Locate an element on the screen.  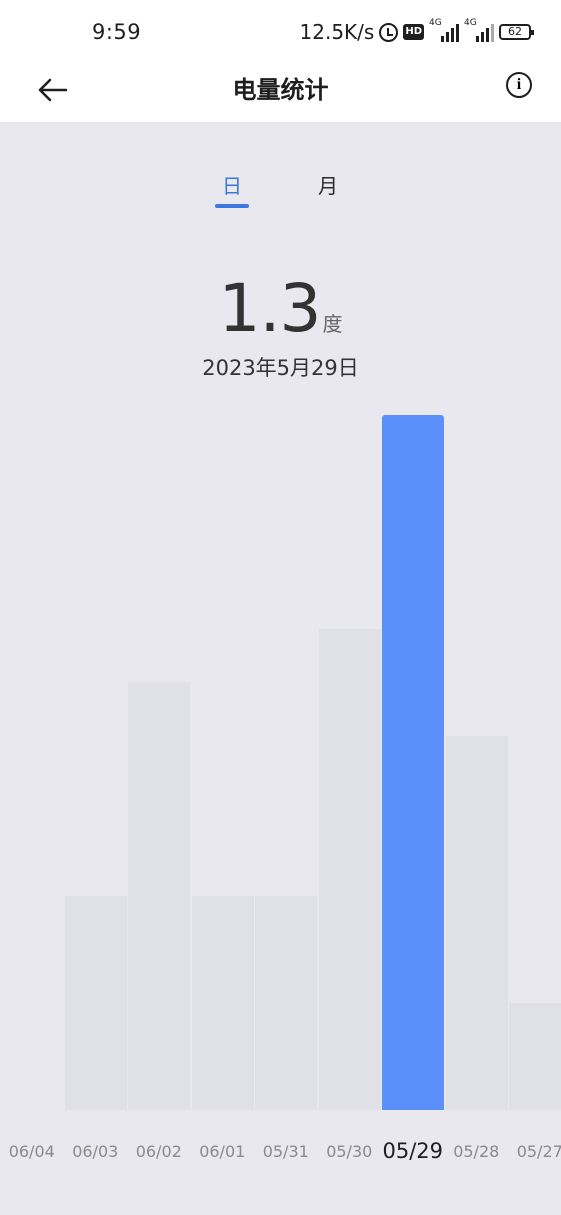
tab-day: 日 is located at coordinates (232, 184).